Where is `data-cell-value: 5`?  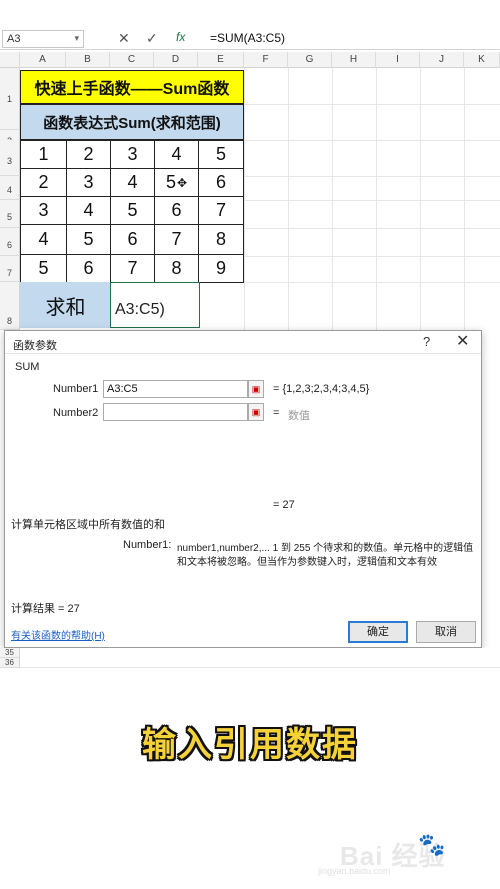
data-cell-value: 5 is located at coordinates (170, 182).